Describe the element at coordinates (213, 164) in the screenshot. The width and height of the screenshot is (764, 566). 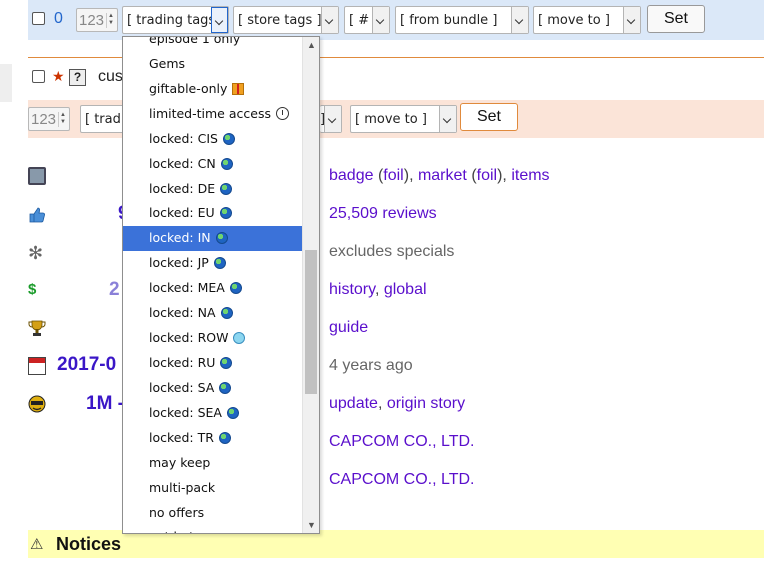
I see `dropdown-option: locked: CN` at that location.